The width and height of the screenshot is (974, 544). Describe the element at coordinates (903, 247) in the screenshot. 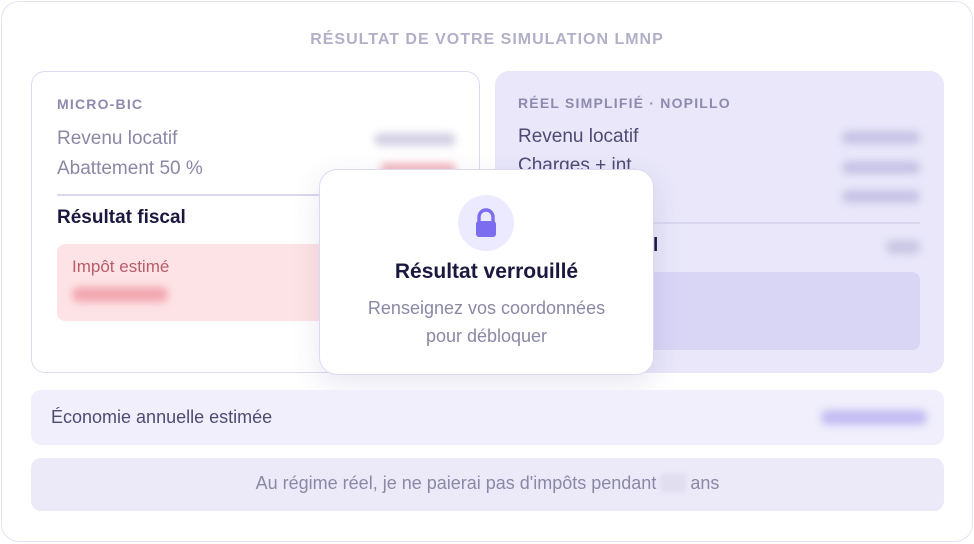

I see `reel-result-value-hidden` at that location.